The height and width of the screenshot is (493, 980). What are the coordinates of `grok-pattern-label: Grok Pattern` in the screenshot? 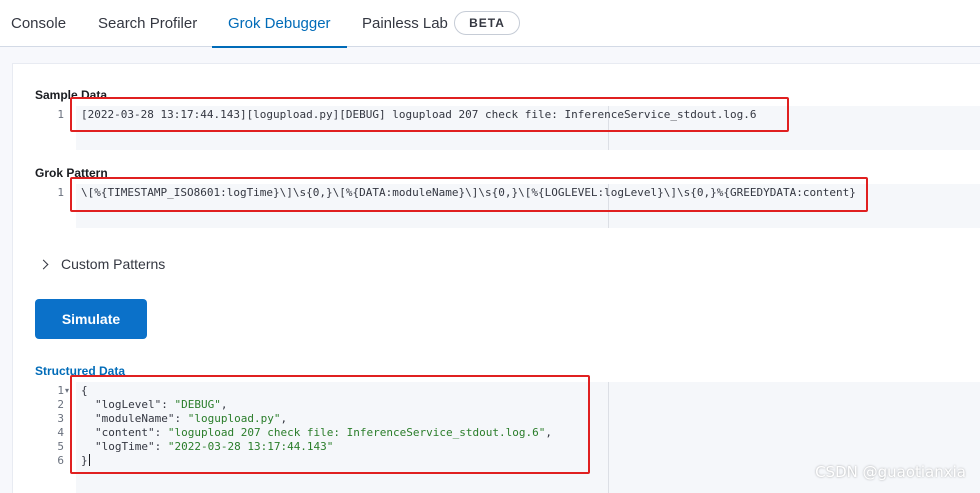 It's located at (71, 173).